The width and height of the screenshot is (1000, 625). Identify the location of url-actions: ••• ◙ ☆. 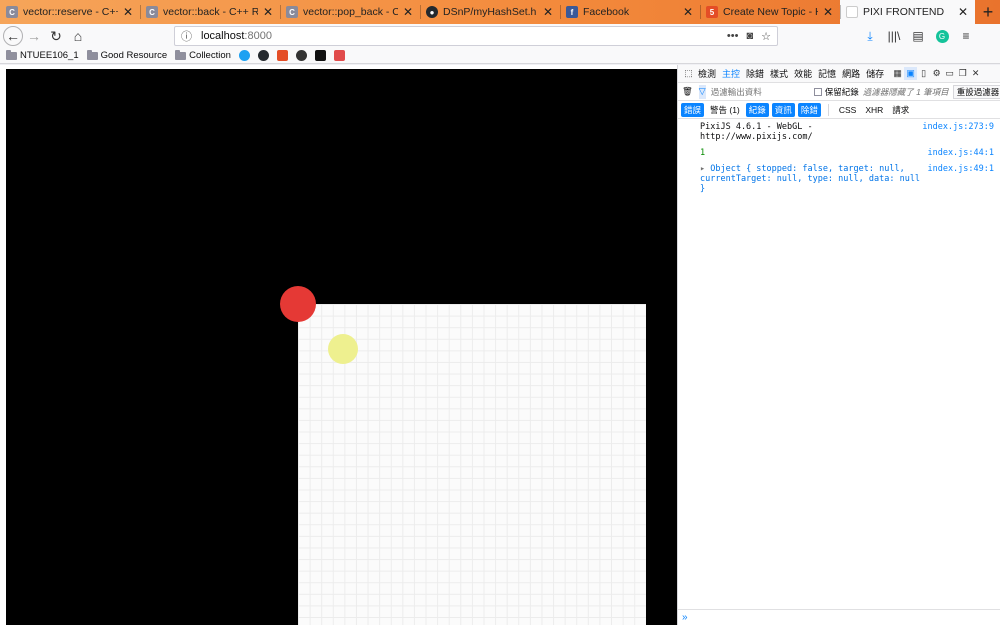
(749, 36).